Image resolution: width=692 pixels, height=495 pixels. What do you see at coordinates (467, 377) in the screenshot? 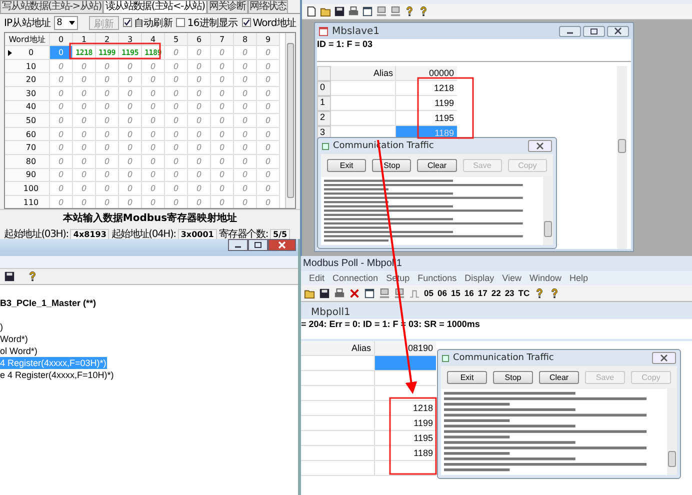
I see `dialog-button: Exit` at bounding box center [467, 377].